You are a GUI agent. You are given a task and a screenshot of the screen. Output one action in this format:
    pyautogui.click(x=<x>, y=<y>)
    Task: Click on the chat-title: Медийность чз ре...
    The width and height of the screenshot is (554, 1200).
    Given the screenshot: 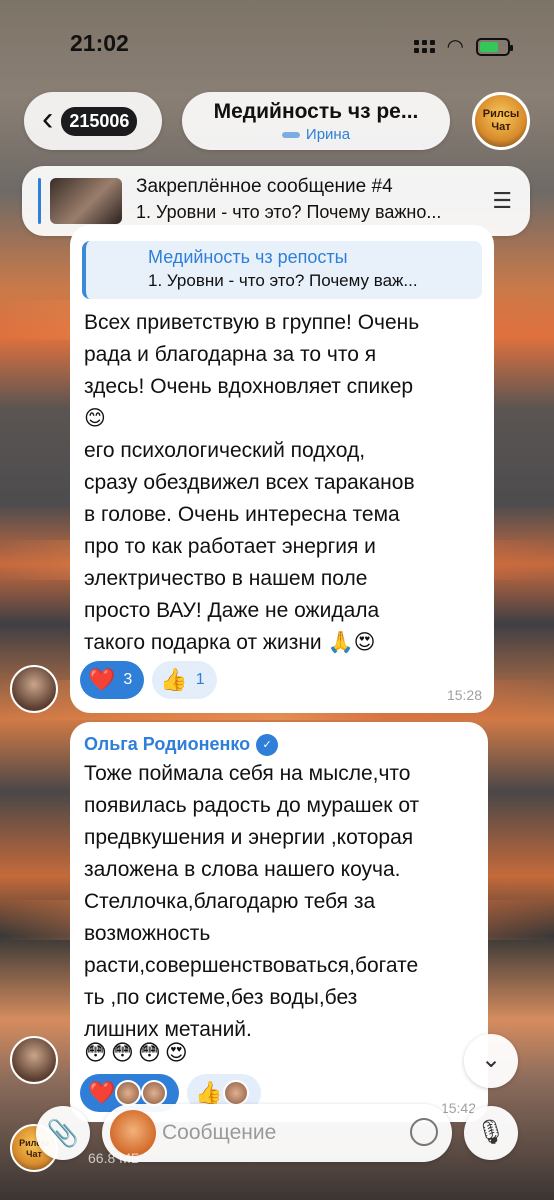 What is the action you would take?
    pyautogui.click(x=316, y=111)
    